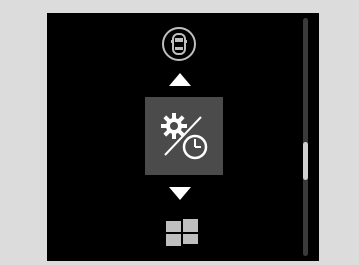 This screenshot has width=359, height=265. I want to click on scroll-down-arrow-icon, so click(180, 193).